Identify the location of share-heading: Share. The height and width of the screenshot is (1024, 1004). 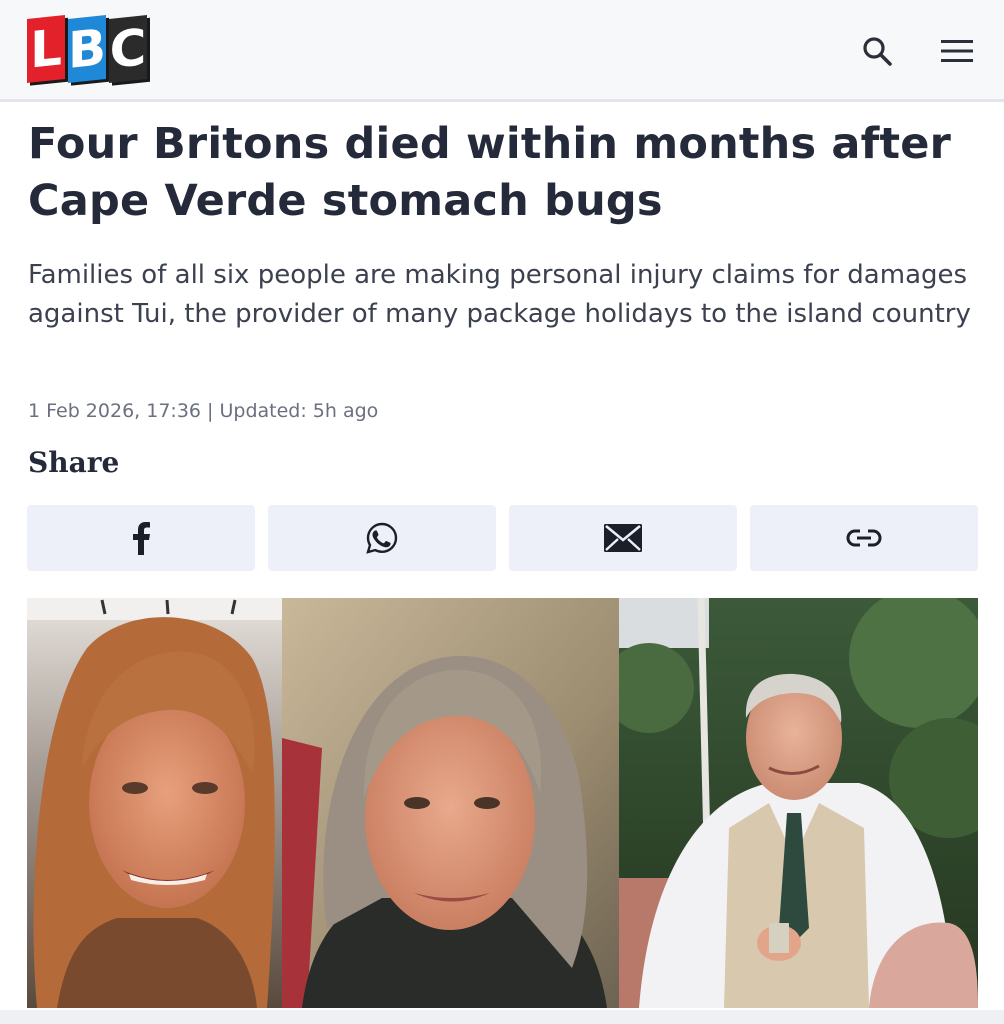
(74, 462).